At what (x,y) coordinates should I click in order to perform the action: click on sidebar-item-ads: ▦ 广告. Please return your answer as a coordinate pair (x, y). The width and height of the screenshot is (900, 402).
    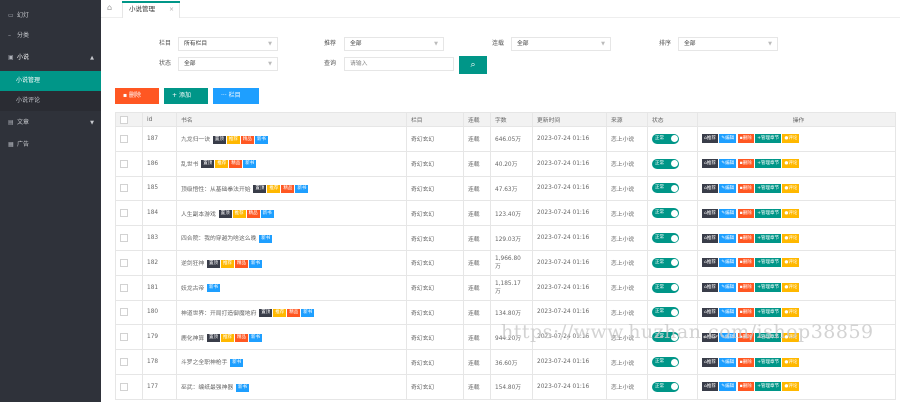
    Looking at the image, I should click on (50, 145).